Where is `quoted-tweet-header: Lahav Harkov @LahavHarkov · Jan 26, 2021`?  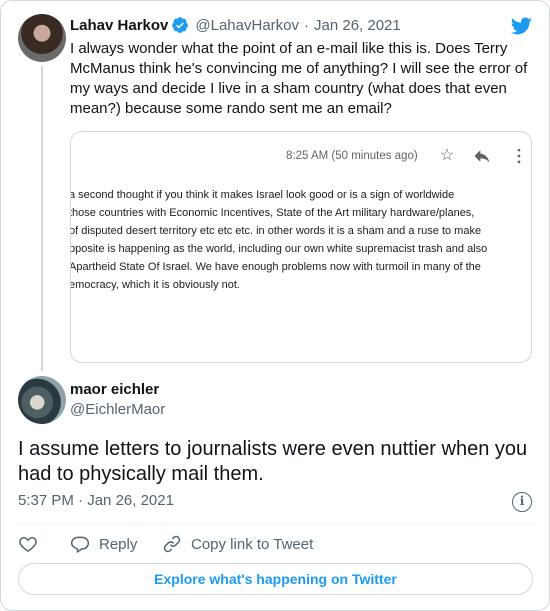
quoted-tweet-header: Lahav Harkov @LahavHarkov · Jan 26, 2021 is located at coordinates (235, 25).